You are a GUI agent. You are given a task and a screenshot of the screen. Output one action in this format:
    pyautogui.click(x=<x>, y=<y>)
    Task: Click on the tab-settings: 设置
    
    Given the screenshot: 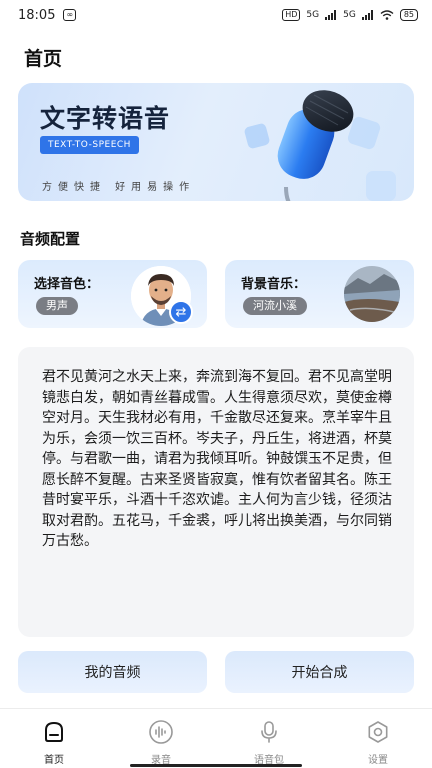 What is the action you would take?
    pyautogui.click(x=378, y=742)
    